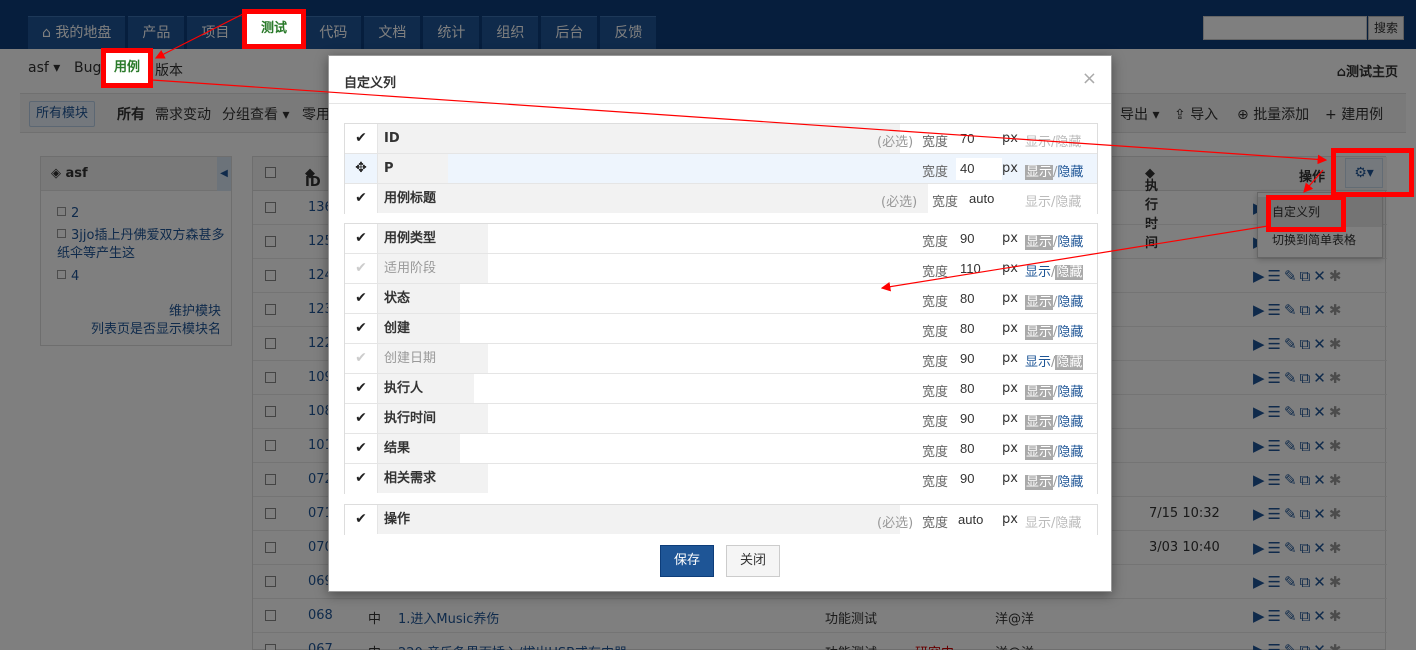 This screenshot has width=1416, height=650. I want to click on arrow-gear-to-menu, so click(1313, 181).